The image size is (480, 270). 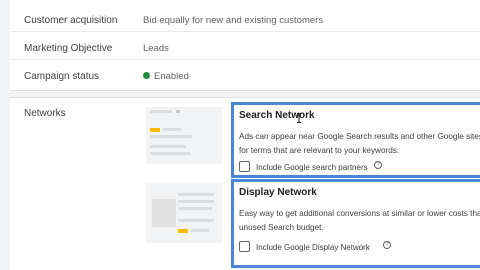 I want to click on display-network-description-line: unused Search budget., so click(x=281, y=227).